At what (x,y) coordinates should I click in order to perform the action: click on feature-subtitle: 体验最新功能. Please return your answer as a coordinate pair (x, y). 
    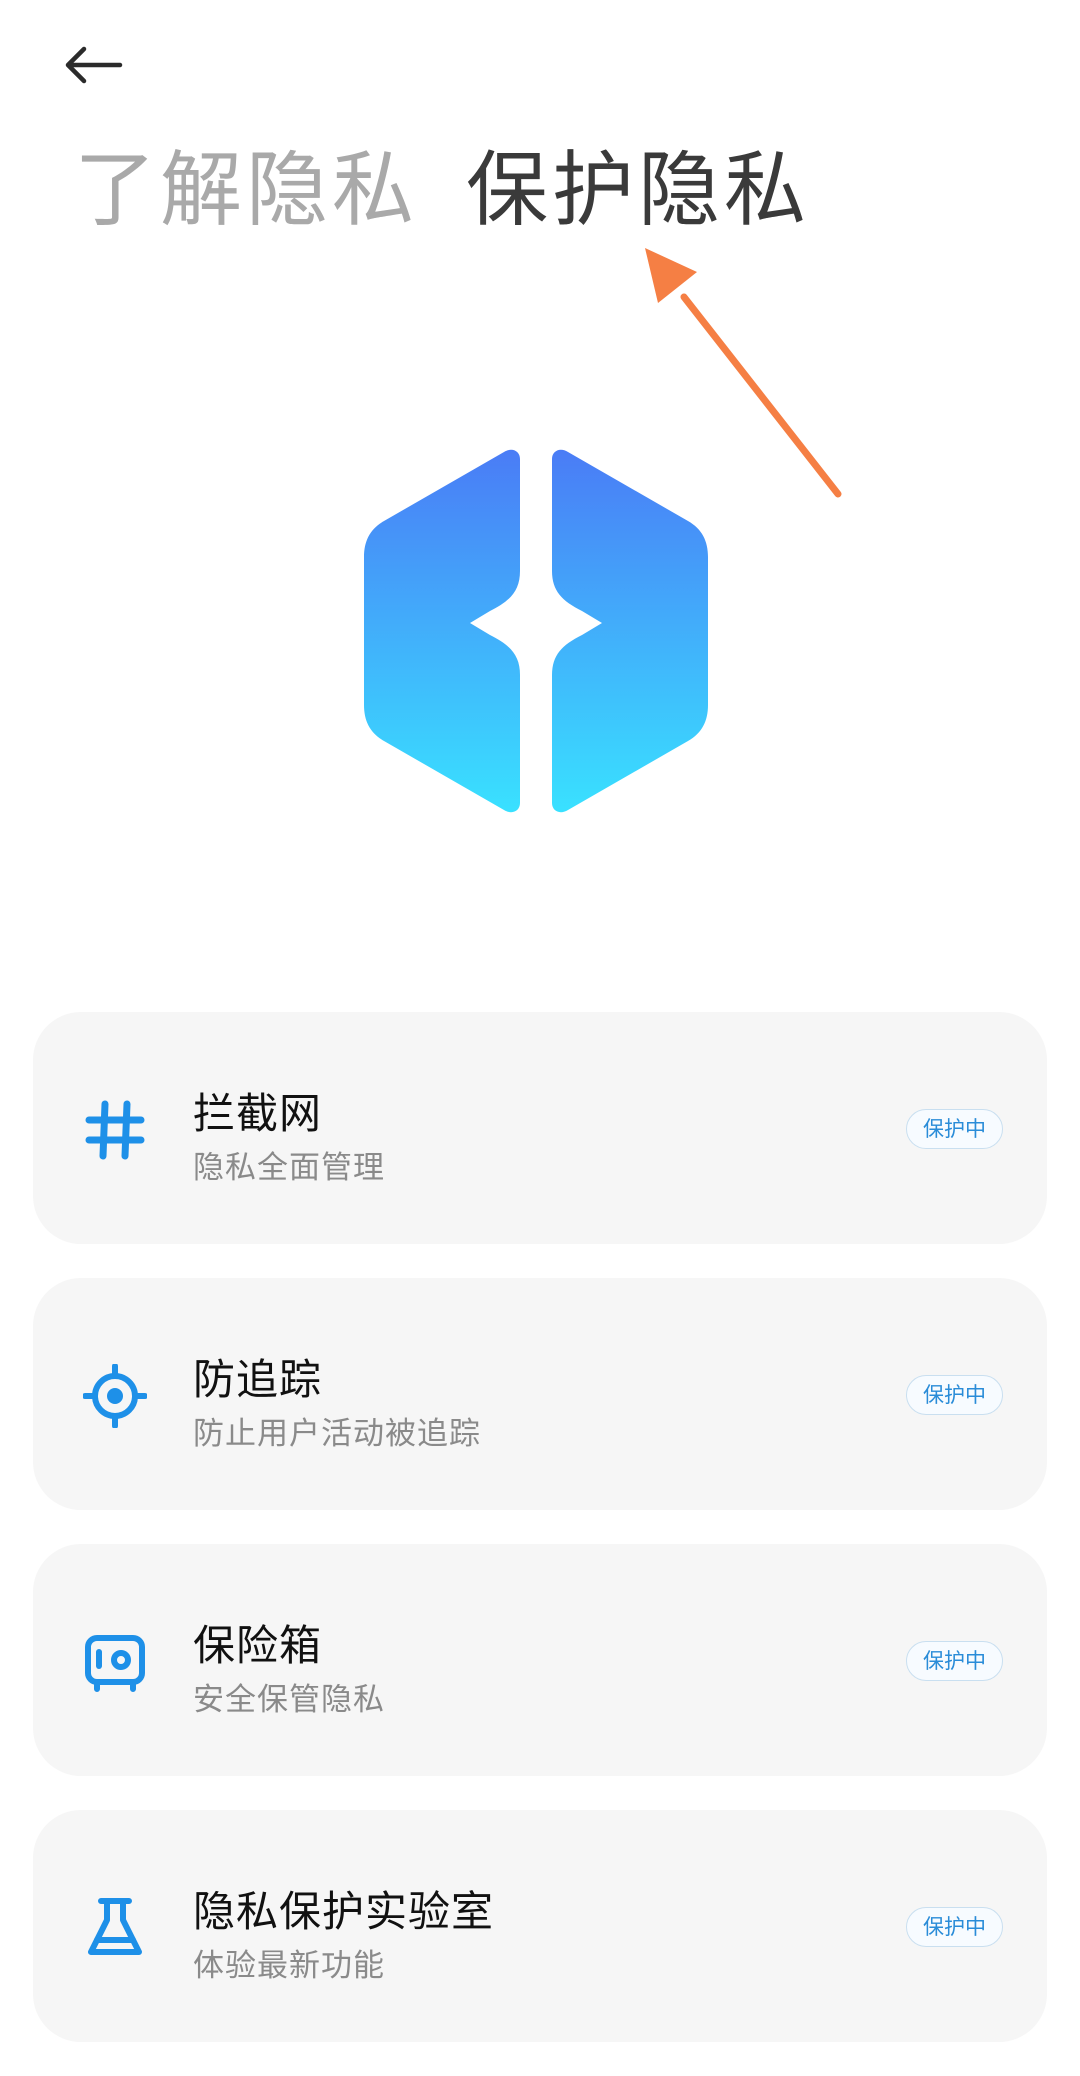
    Looking at the image, I should click on (289, 1966).